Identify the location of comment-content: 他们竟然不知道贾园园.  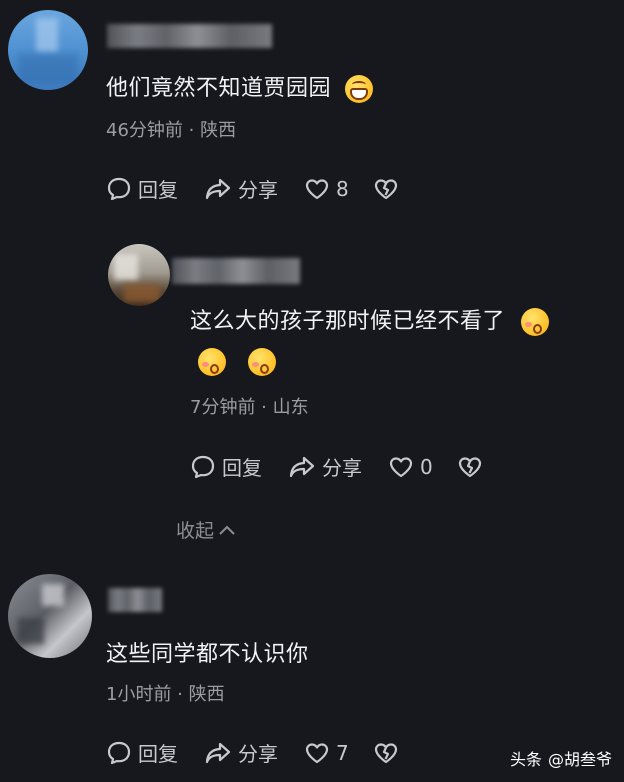
(239, 86).